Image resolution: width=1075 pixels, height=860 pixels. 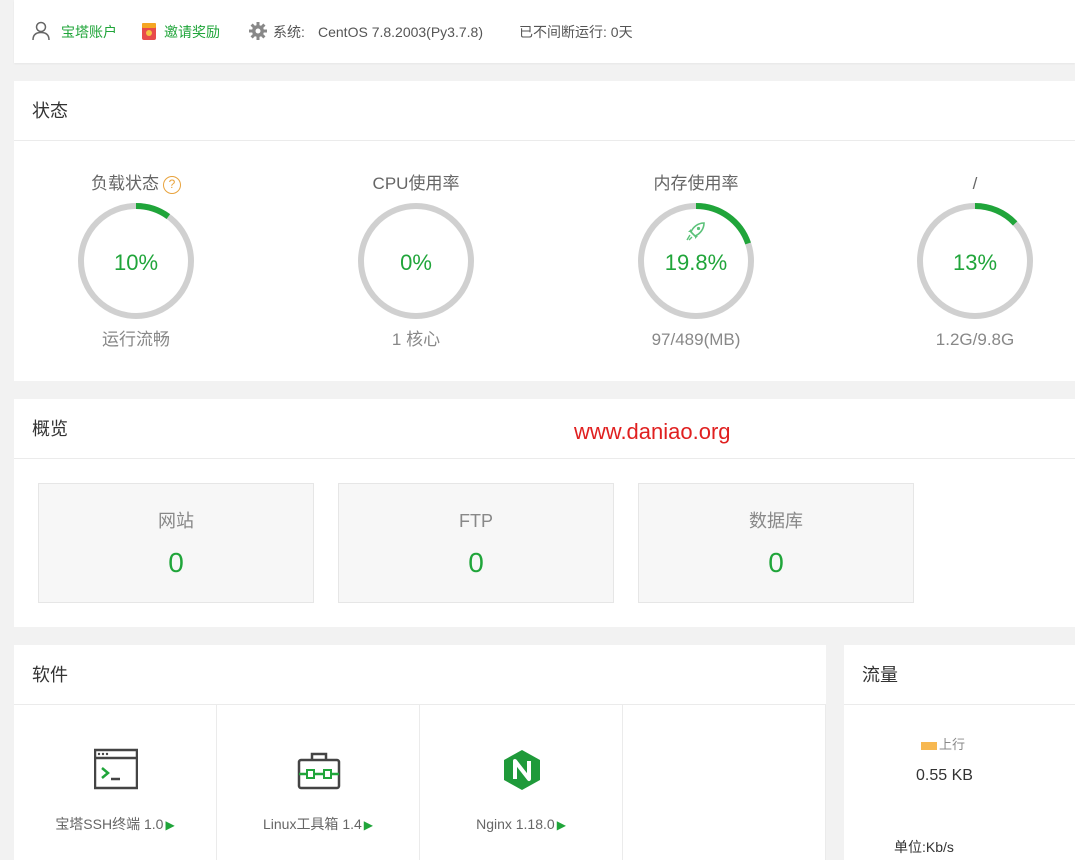 I want to click on overview-label: 数据库, so click(x=776, y=521).